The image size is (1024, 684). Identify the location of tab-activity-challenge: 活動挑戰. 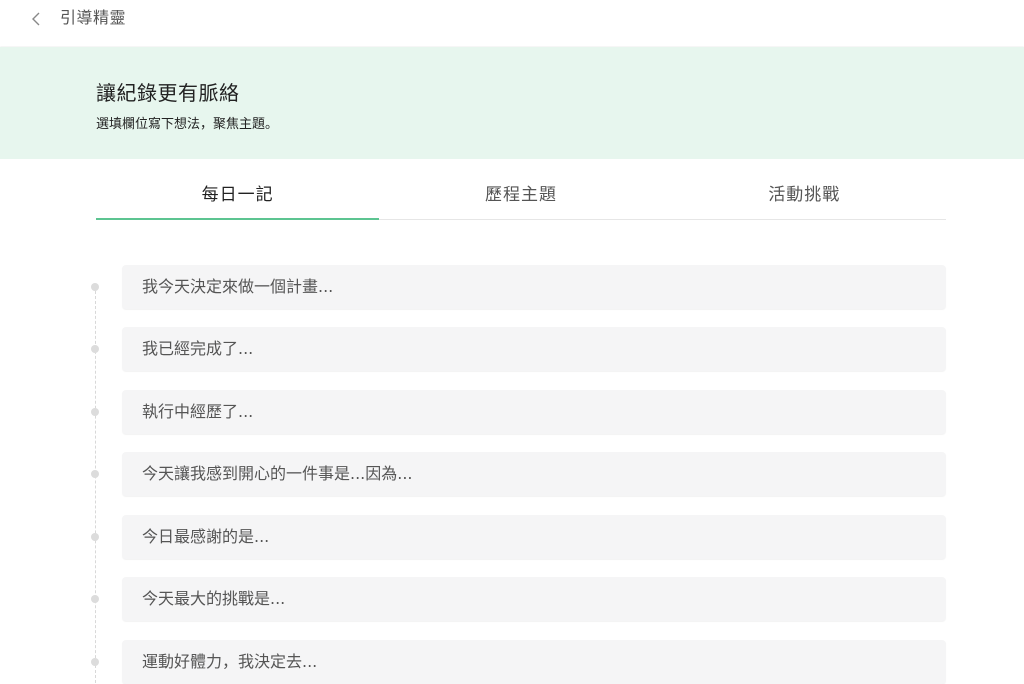
(804, 195).